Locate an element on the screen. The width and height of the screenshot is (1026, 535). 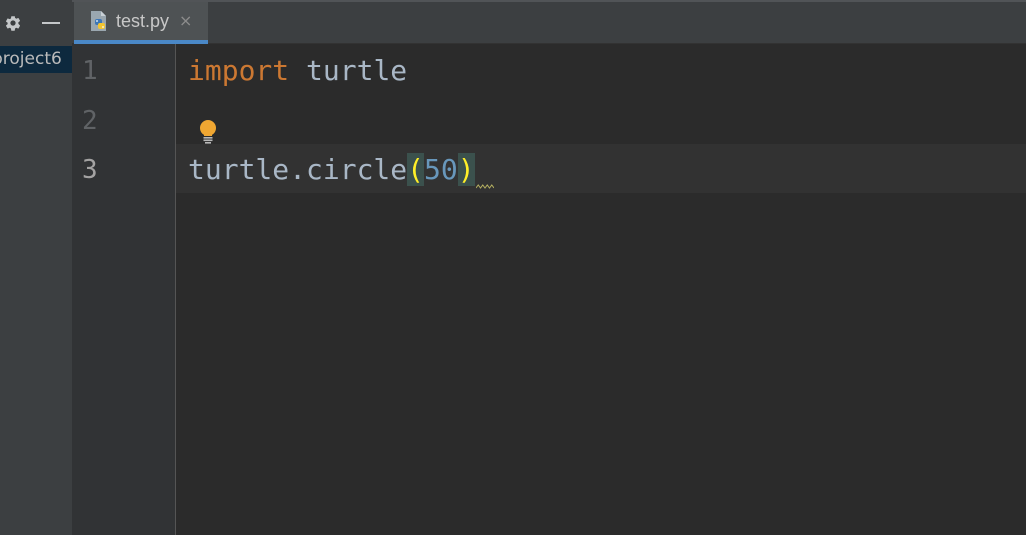
code-line-1: import turtle is located at coordinates (297, 71).